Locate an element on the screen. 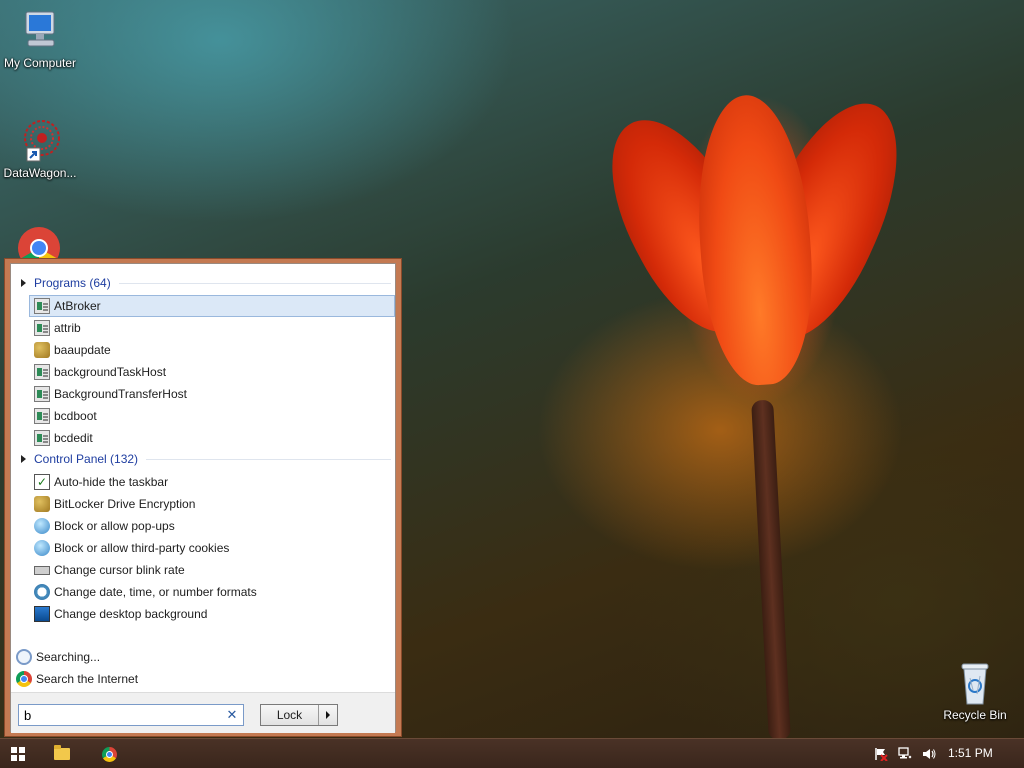  lock-split-button: Lock is located at coordinates (299, 715).